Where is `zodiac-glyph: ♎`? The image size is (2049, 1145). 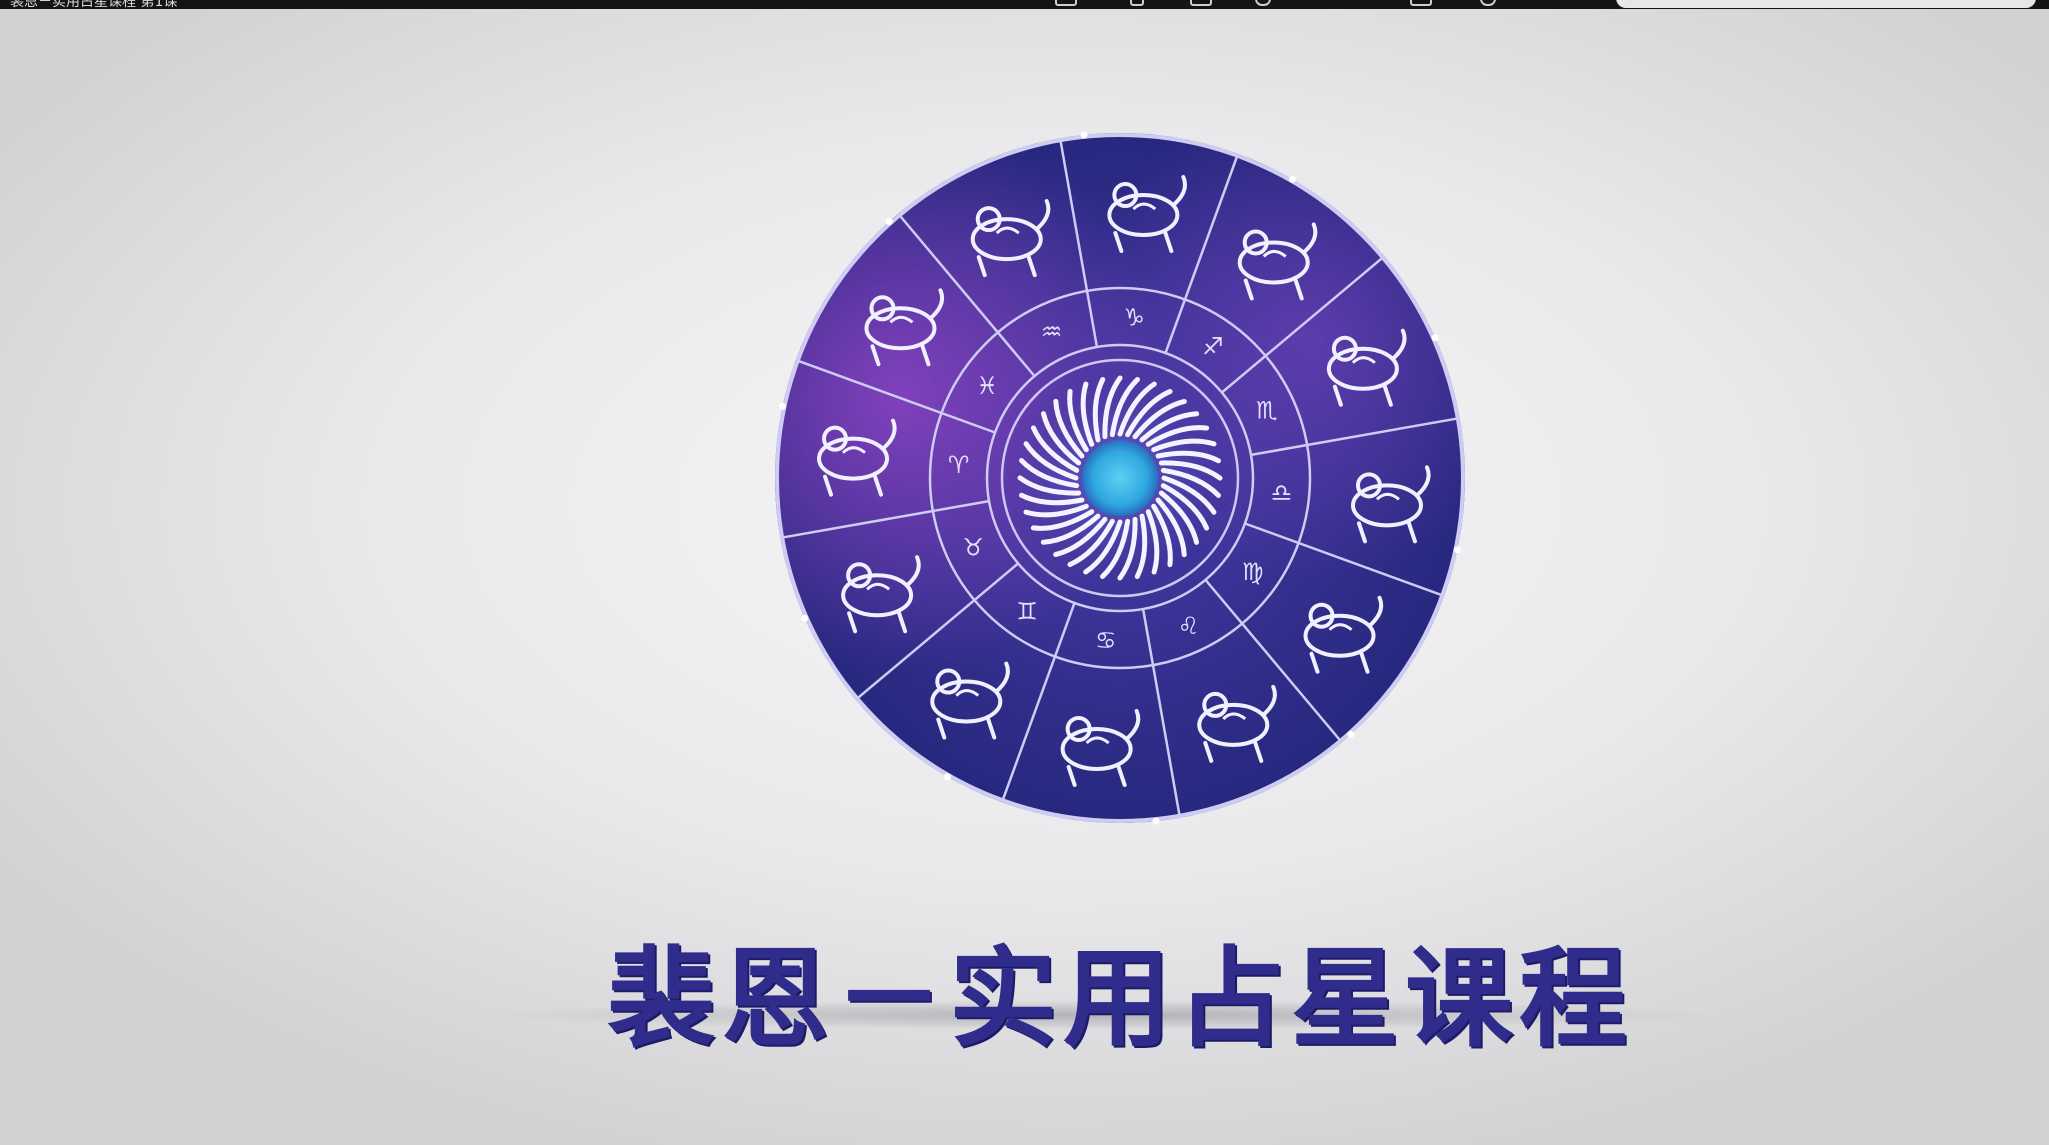 zodiac-glyph: ♎ is located at coordinates (1282, 493).